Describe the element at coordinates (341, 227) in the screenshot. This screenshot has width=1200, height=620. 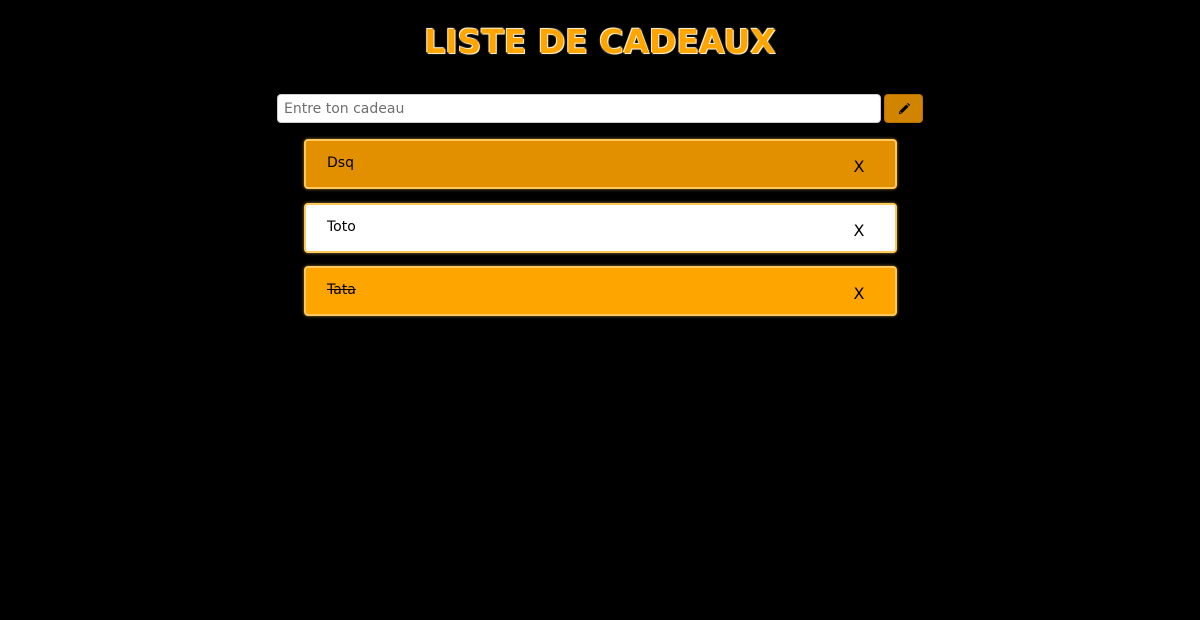
I see `gift-name: Toto` at that location.